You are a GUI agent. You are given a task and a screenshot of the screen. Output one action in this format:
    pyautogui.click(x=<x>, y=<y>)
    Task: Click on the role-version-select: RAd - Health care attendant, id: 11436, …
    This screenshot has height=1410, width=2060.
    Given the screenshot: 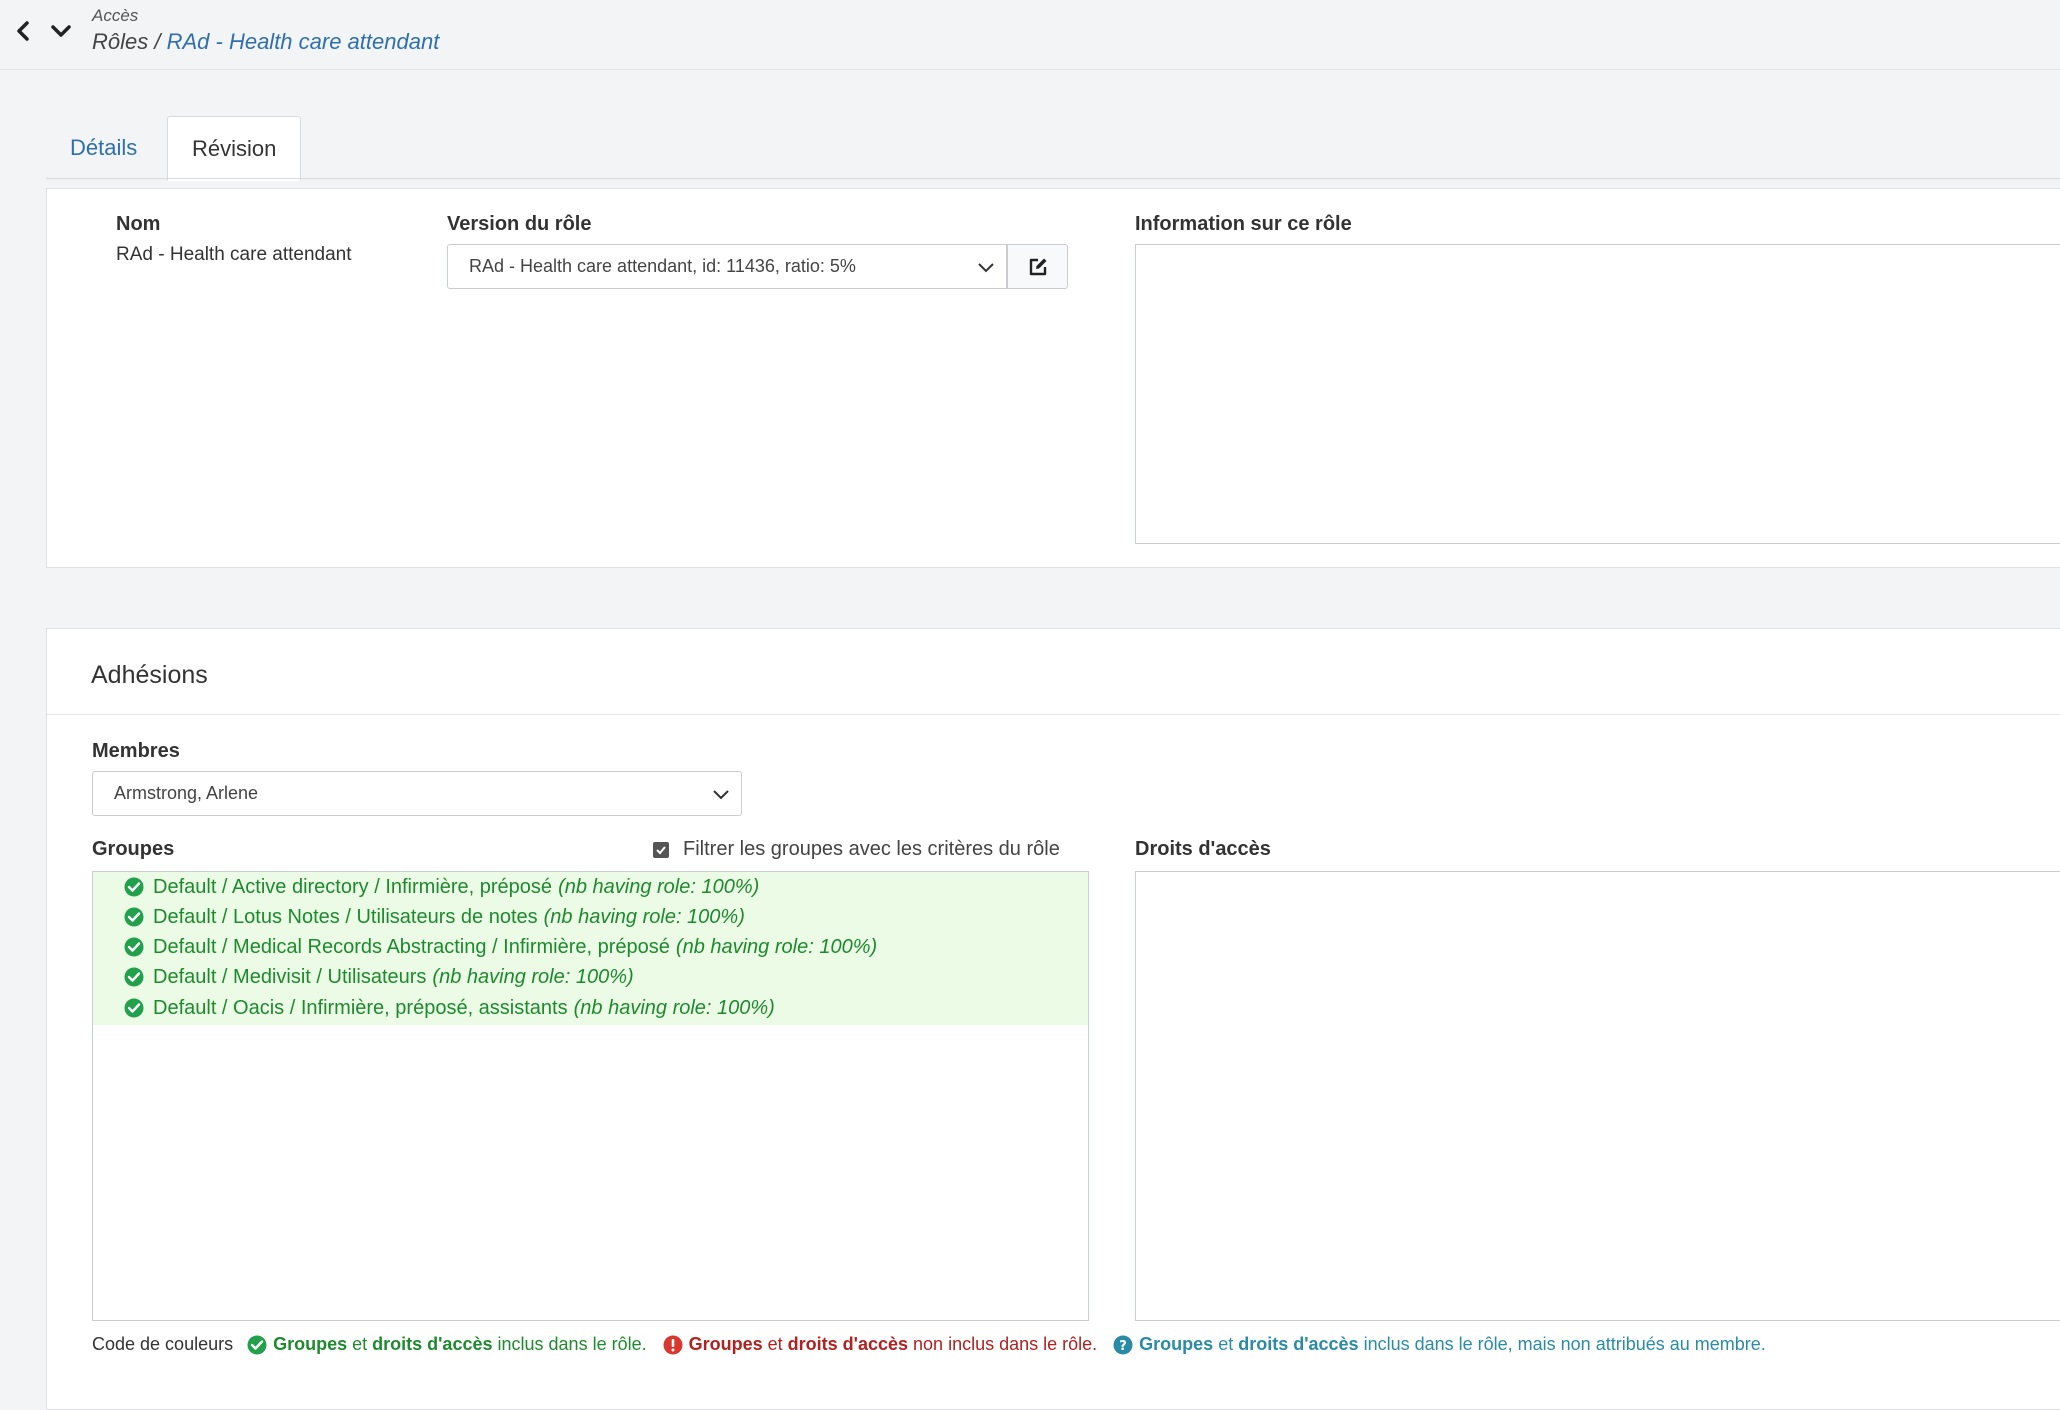 What is the action you would take?
    pyautogui.click(x=727, y=266)
    